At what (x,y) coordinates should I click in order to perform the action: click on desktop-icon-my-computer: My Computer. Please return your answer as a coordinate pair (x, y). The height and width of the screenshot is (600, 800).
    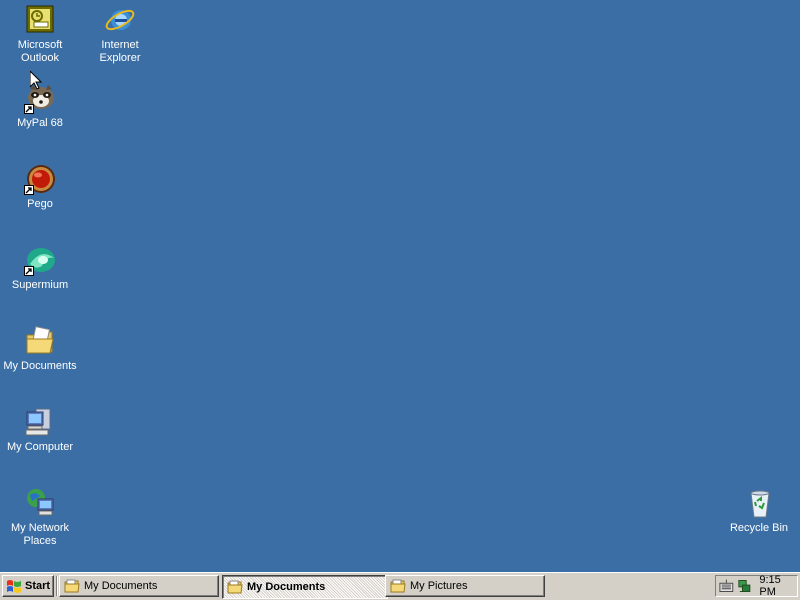
    Looking at the image, I should click on (40, 430).